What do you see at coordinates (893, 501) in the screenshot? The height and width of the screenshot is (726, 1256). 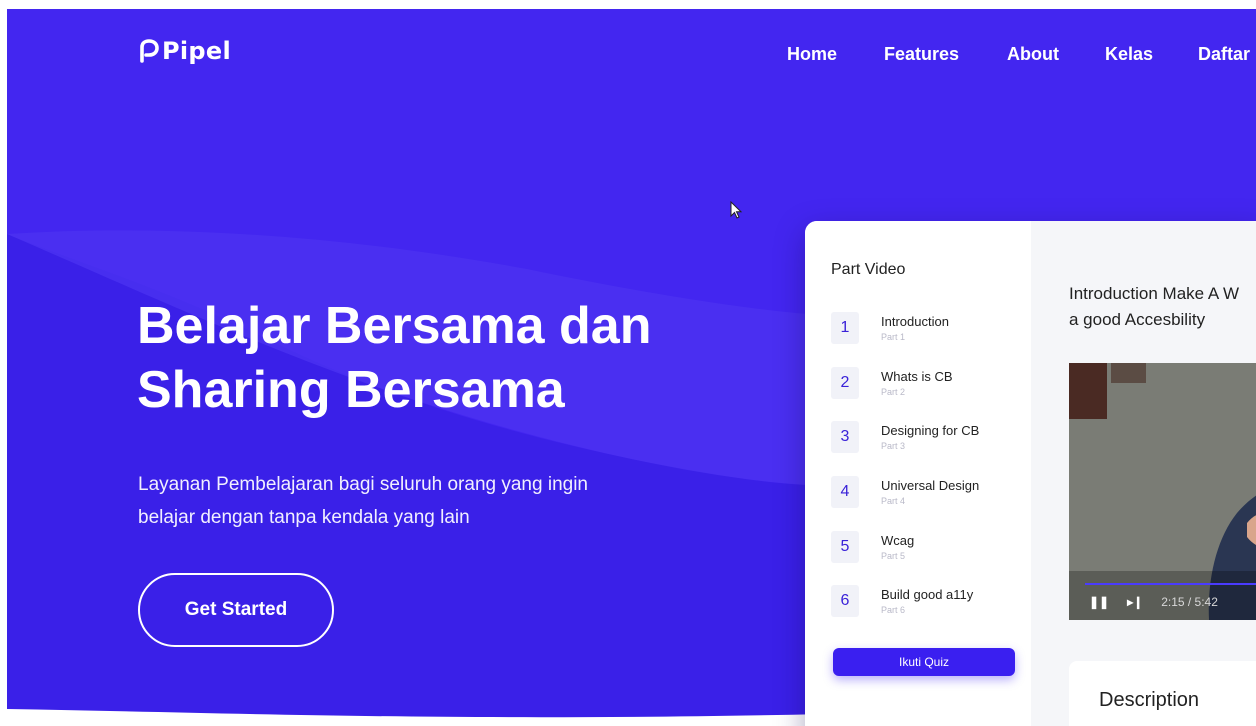 I see `part-sub: Part 4` at bounding box center [893, 501].